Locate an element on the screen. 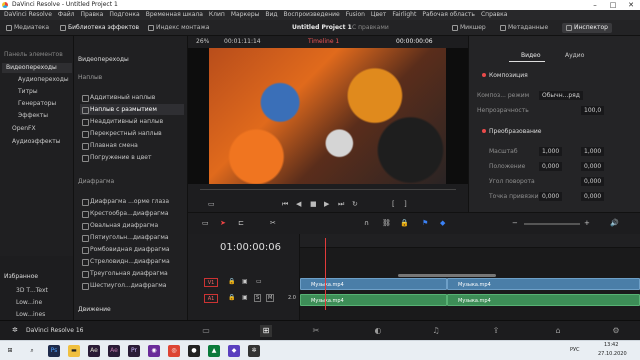  tab-video: Видео is located at coordinates (531, 55).